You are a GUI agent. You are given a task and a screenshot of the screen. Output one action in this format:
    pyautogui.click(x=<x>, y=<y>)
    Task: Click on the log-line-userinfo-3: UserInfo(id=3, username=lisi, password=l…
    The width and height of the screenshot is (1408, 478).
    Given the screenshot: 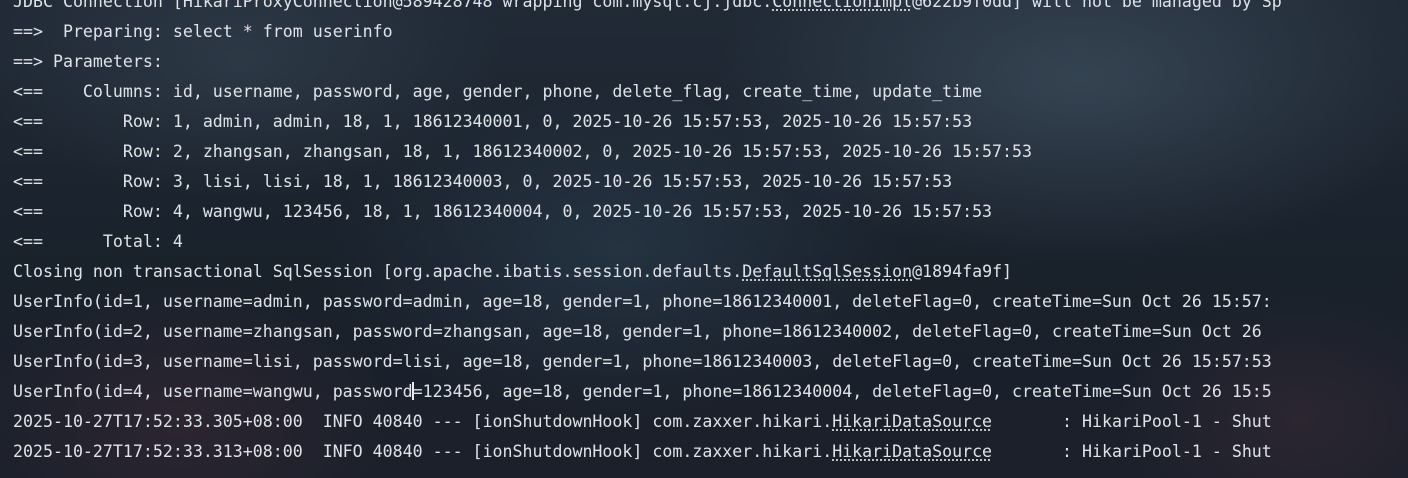 What is the action you would take?
    pyautogui.click(x=642, y=361)
    